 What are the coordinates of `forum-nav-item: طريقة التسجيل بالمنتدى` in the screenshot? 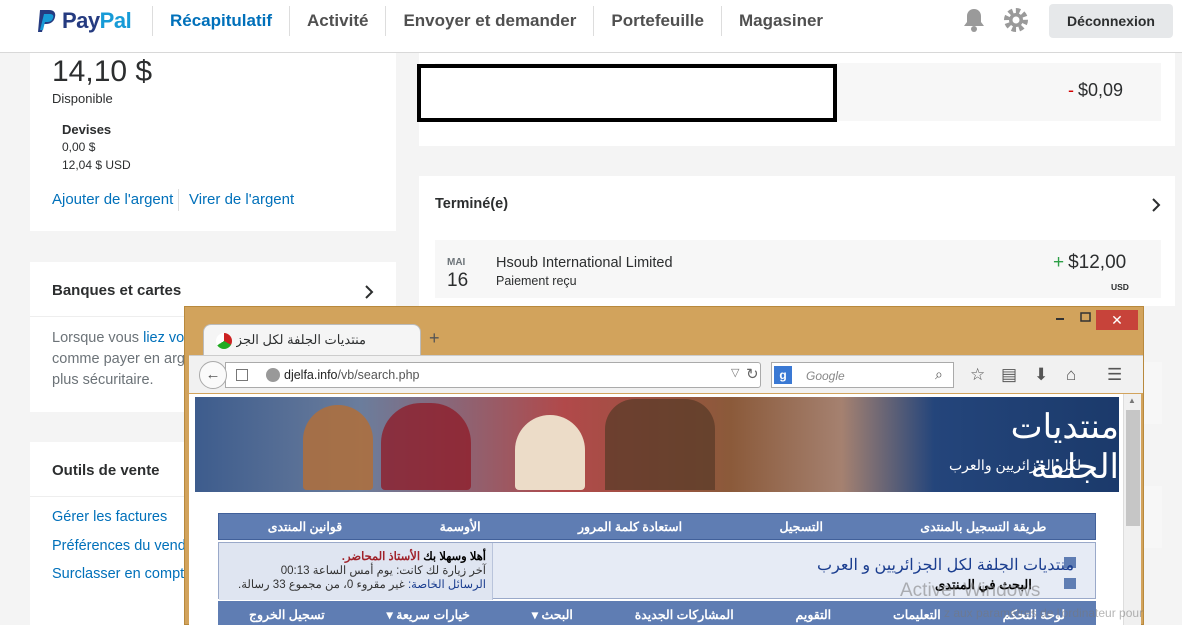 It's located at (983, 526).